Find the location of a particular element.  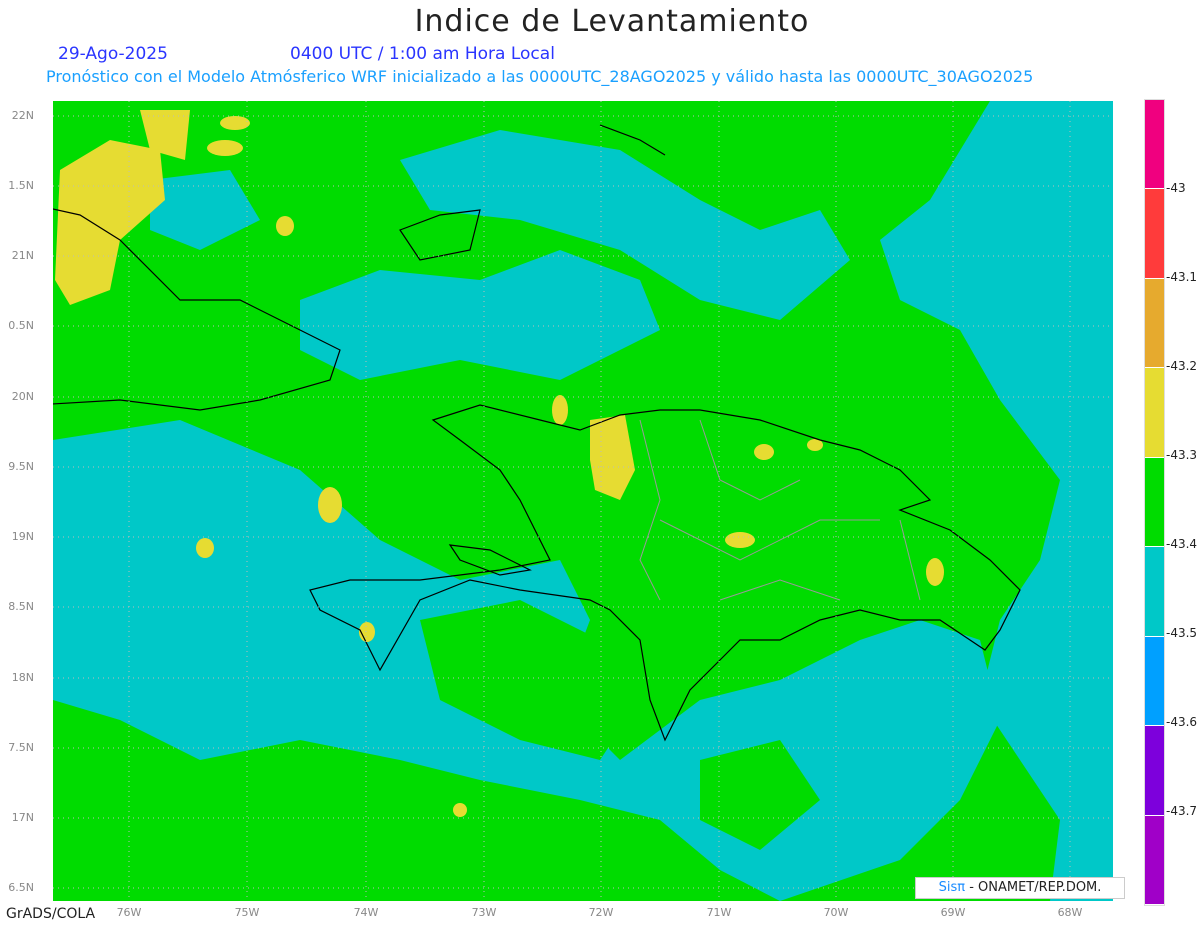

software-label: GrADS/COLA is located at coordinates (51, 914).